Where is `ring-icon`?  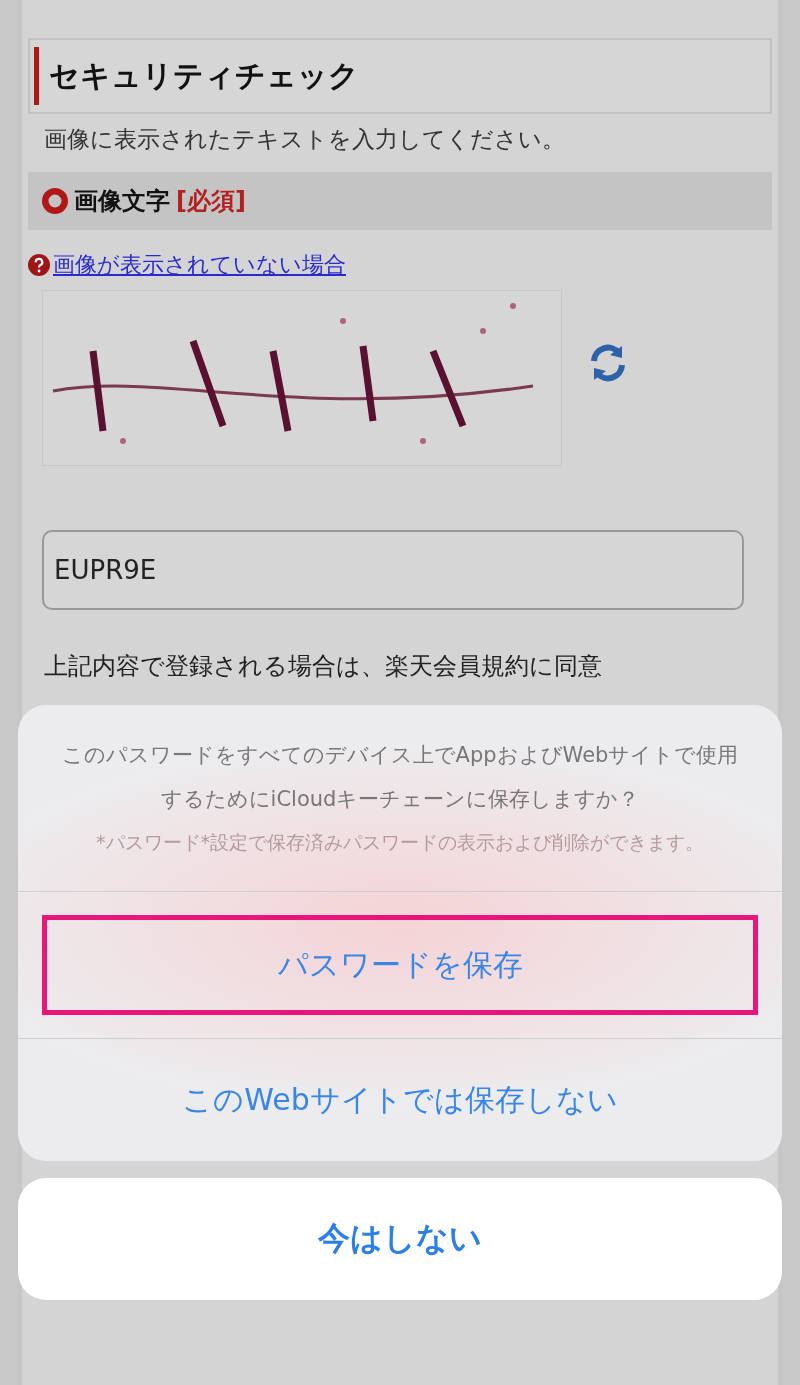 ring-icon is located at coordinates (55, 201).